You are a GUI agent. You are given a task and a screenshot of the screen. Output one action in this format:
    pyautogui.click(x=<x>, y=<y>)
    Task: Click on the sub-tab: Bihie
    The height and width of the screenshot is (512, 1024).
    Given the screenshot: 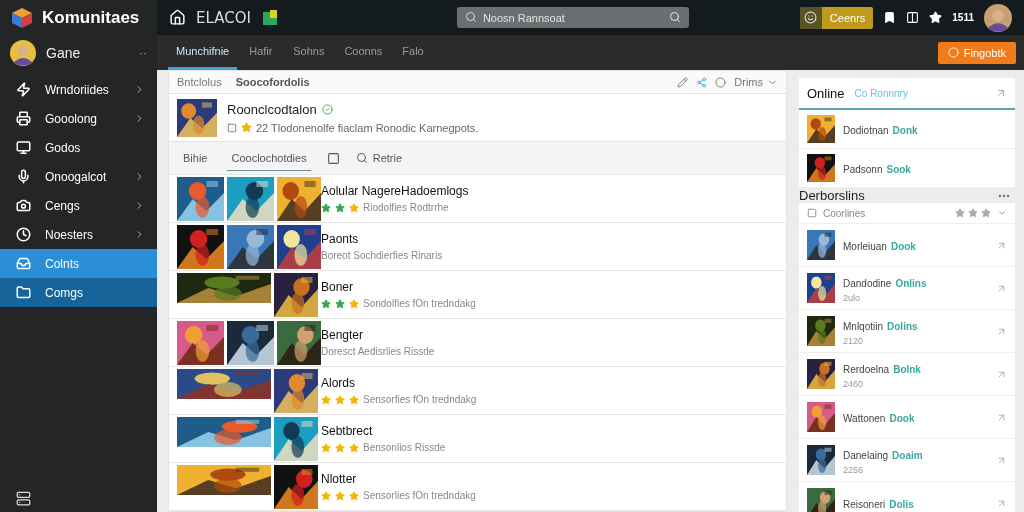 What is the action you would take?
    pyautogui.click(x=195, y=158)
    